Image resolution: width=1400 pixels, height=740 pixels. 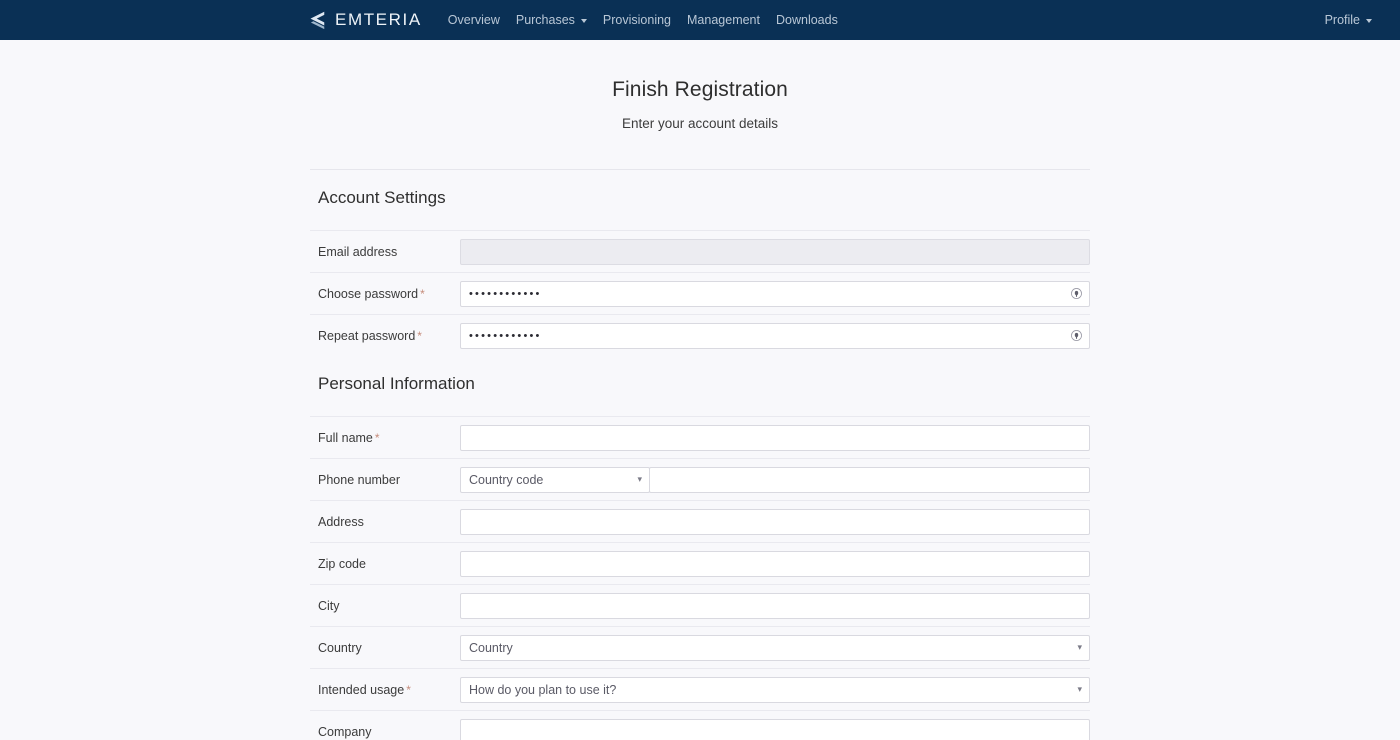 What do you see at coordinates (389, 648) in the screenshot?
I see `field-label-country: Country` at bounding box center [389, 648].